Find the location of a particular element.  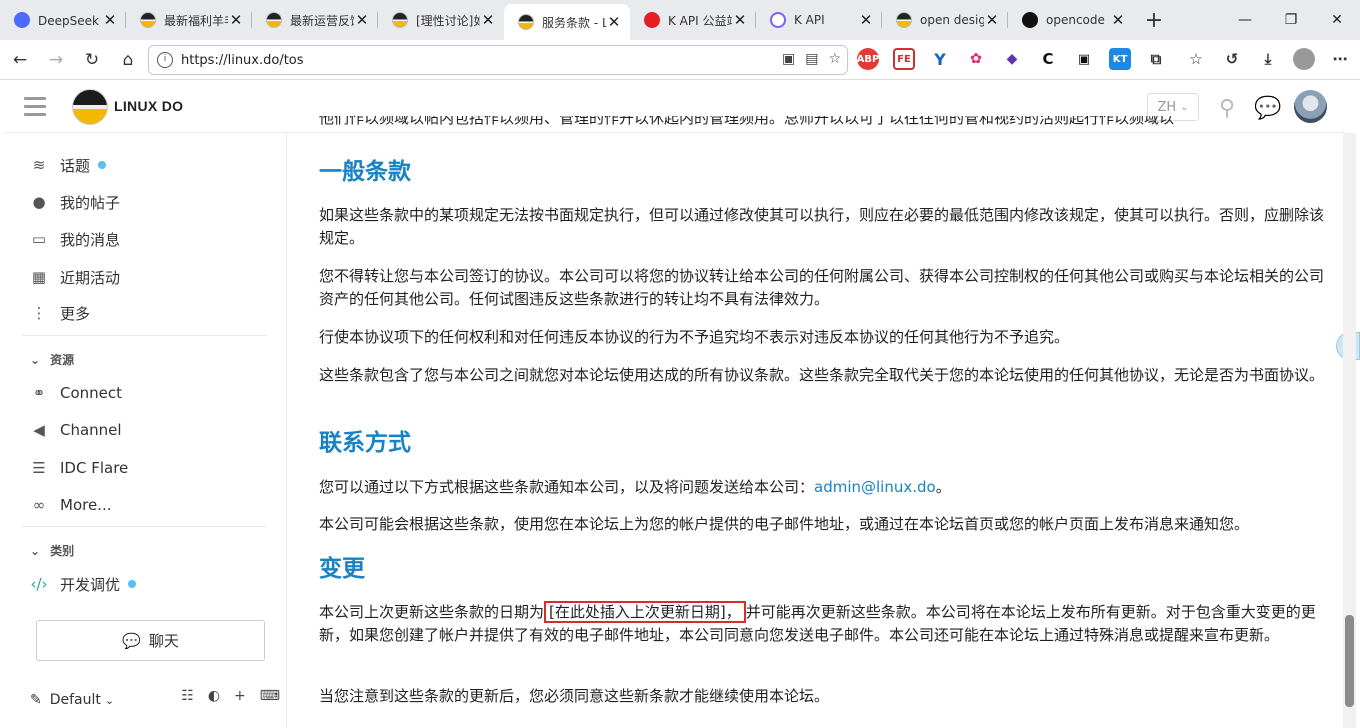

sidebar-item-channel: ◀ Channel is located at coordinates (75, 430).